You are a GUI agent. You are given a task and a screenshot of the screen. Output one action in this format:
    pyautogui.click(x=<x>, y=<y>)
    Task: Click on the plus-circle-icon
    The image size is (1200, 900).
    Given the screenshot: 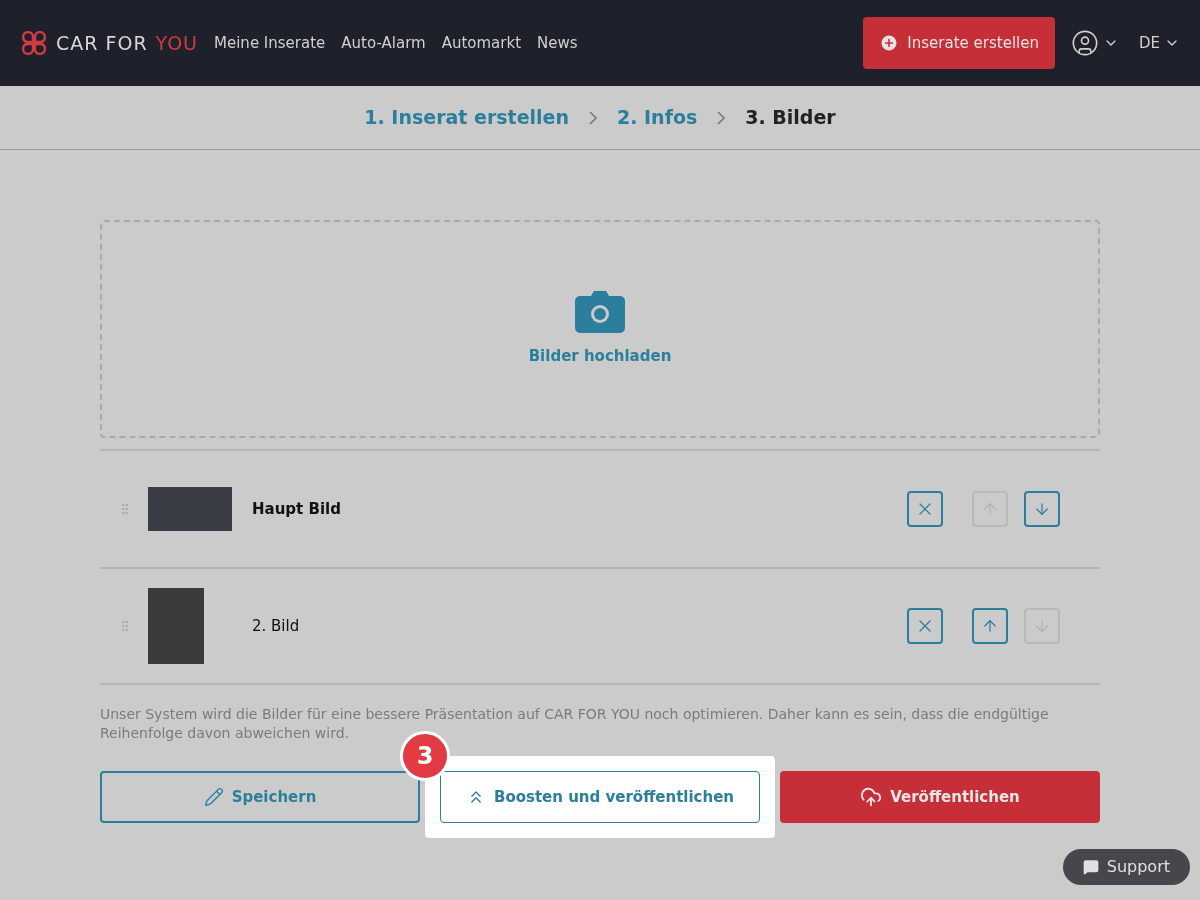 What is the action you would take?
    pyautogui.click(x=889, y=43)
    